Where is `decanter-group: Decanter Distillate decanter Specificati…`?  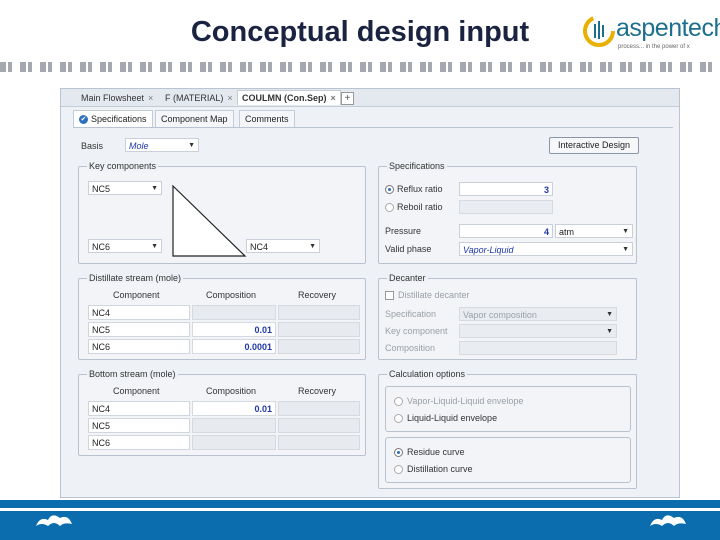
decanter-group: Decanter Distillate decanter Specificati… is located at coordinates (507, 316).